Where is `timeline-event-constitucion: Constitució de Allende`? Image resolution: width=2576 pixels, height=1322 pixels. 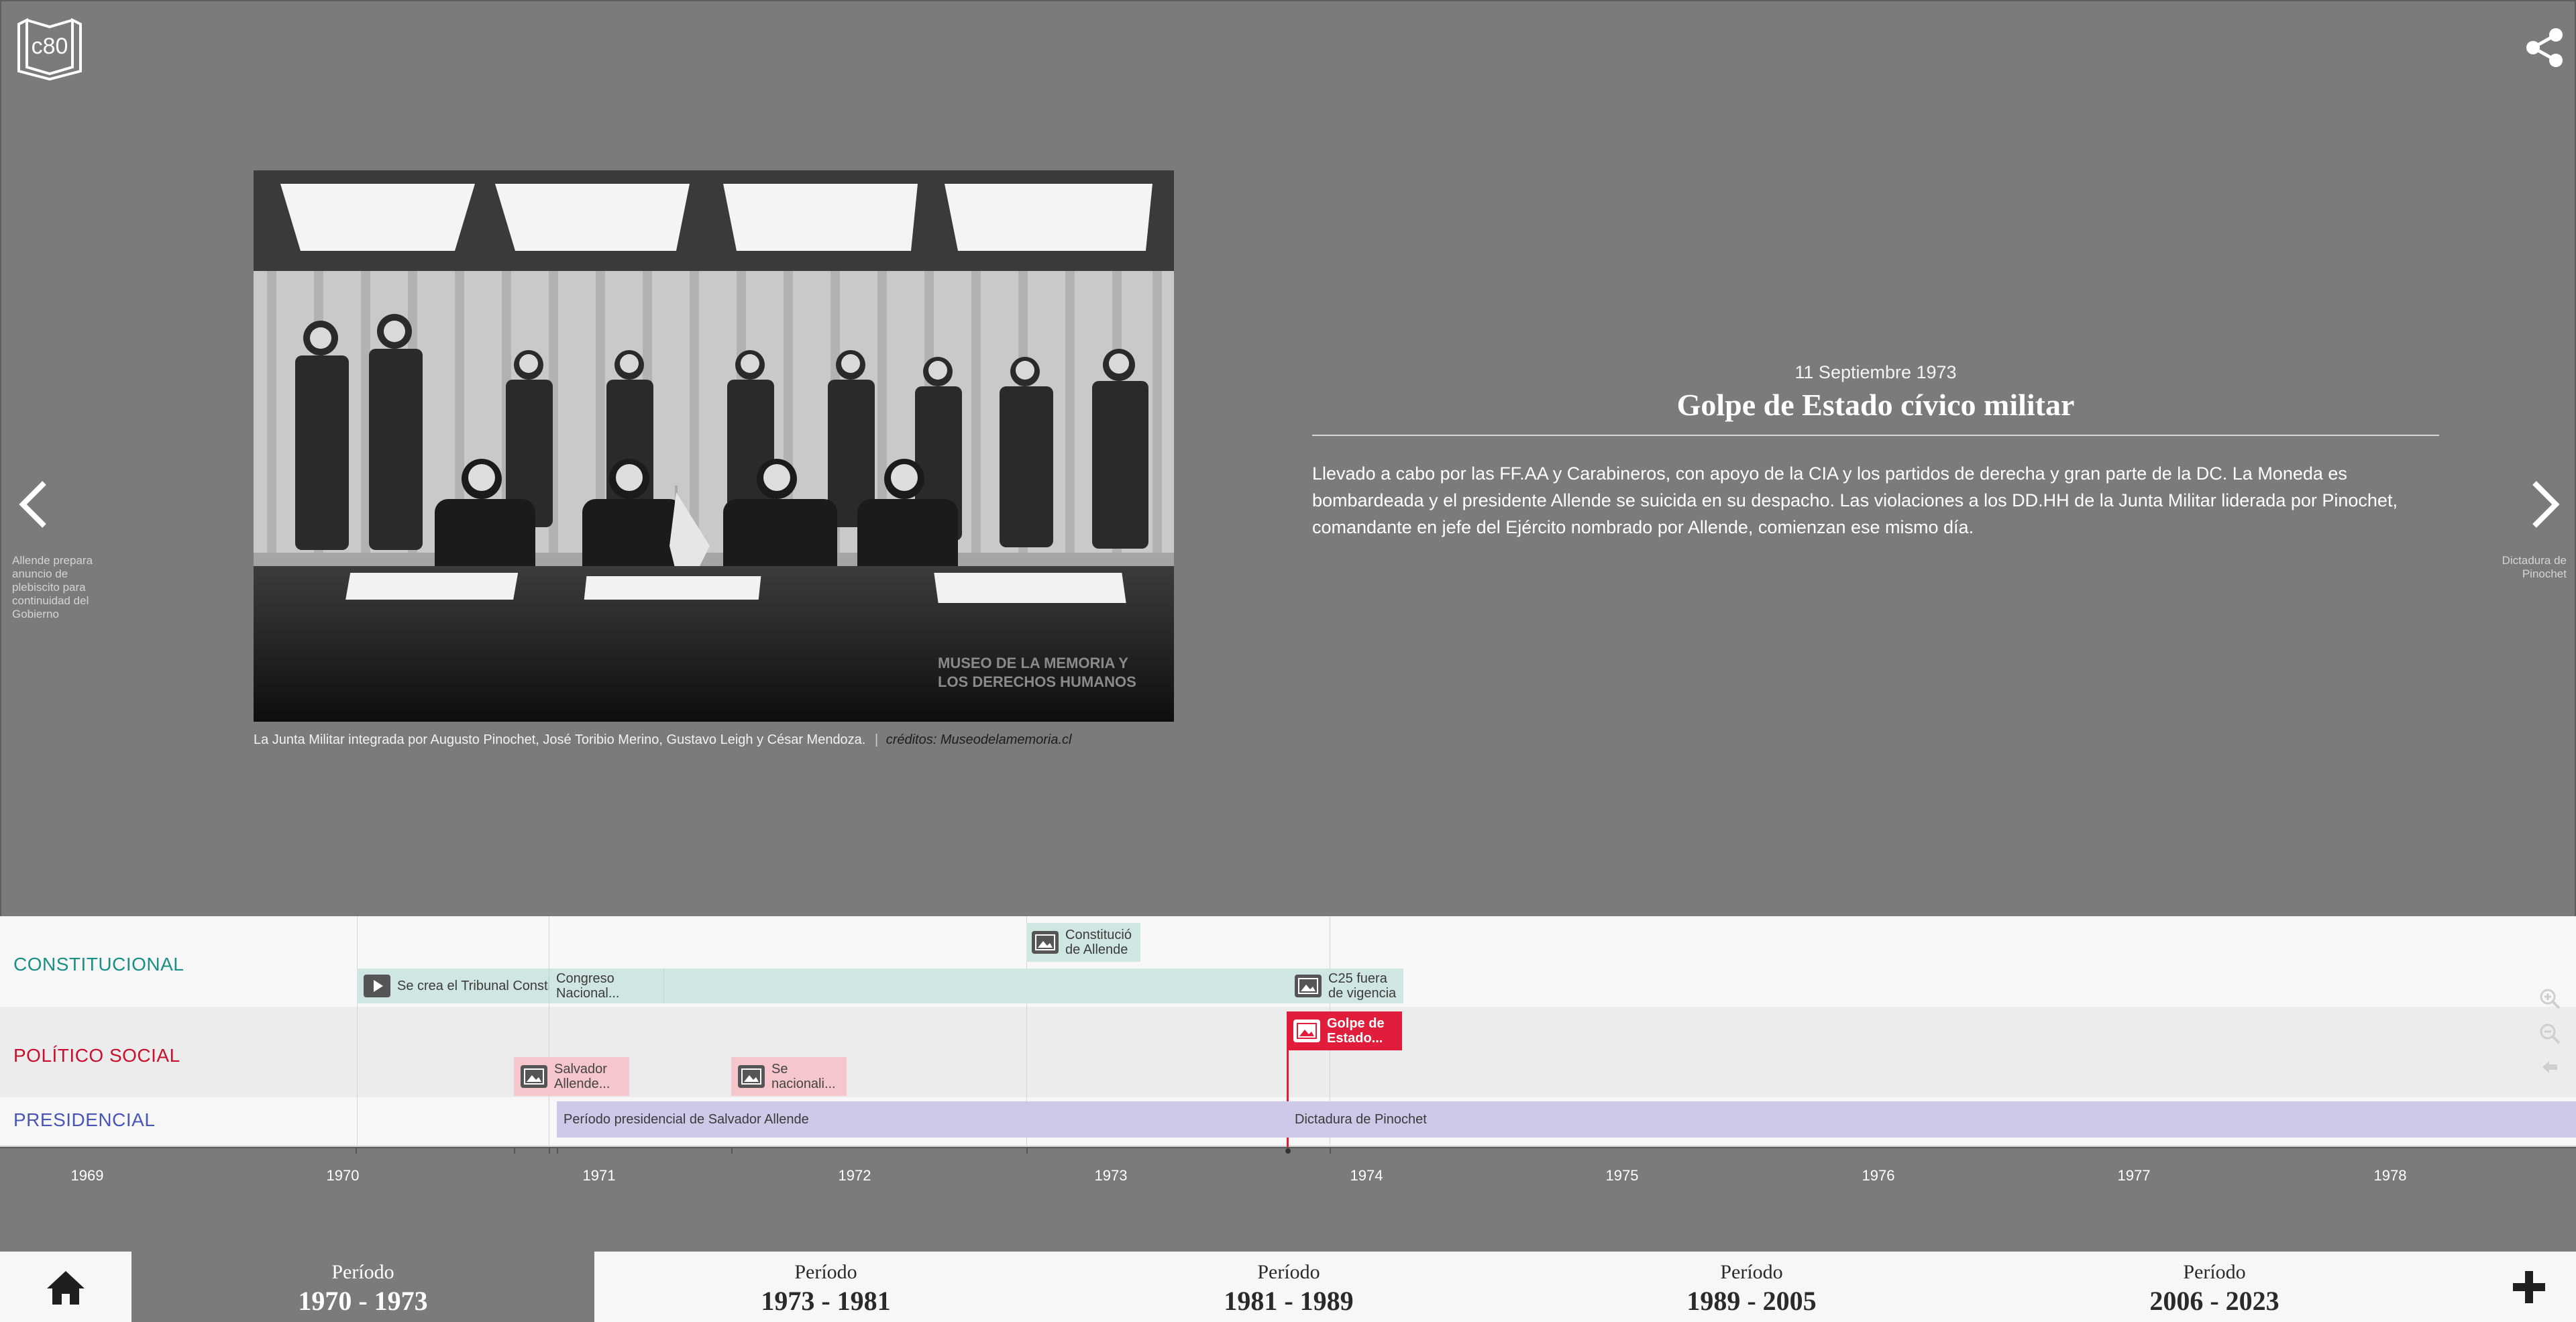
timeline-event-constitucion: Constitució de Allende is located at coordinates (1083, 942).